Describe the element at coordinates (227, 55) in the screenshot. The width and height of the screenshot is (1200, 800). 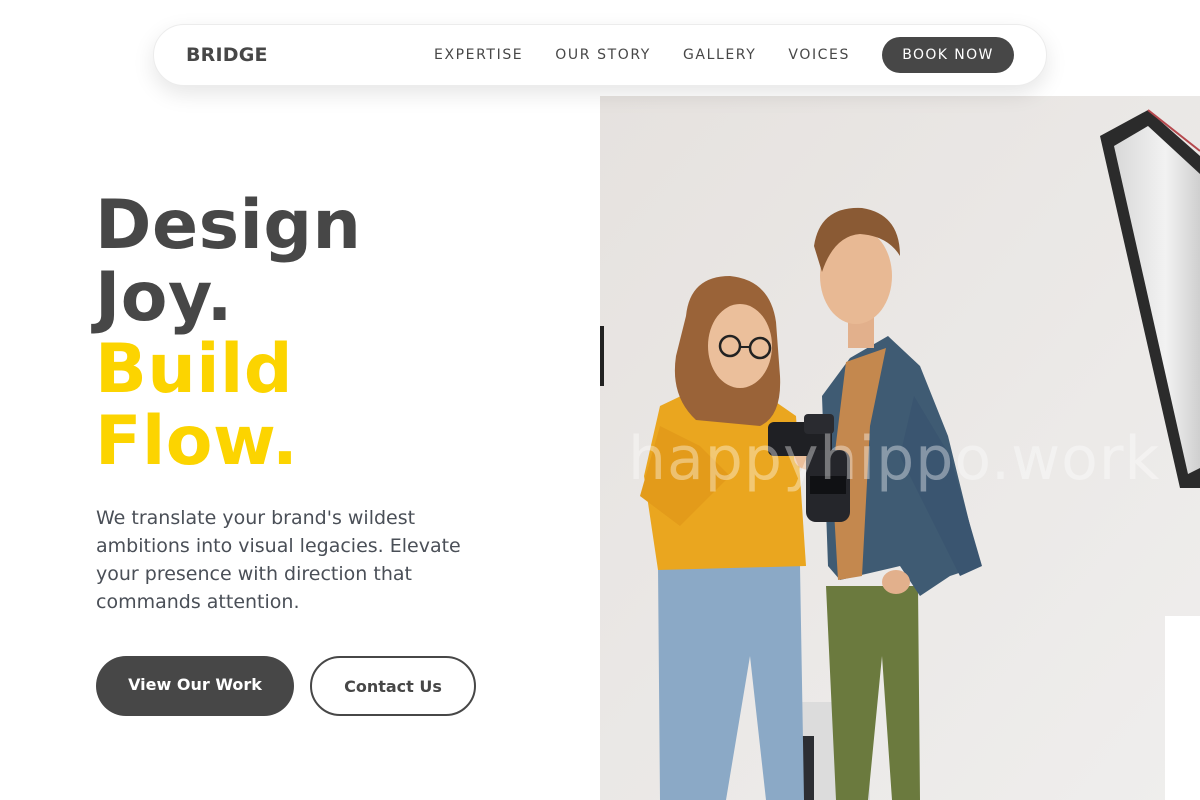
I see `brand-logo: BRIDGE` at that location.